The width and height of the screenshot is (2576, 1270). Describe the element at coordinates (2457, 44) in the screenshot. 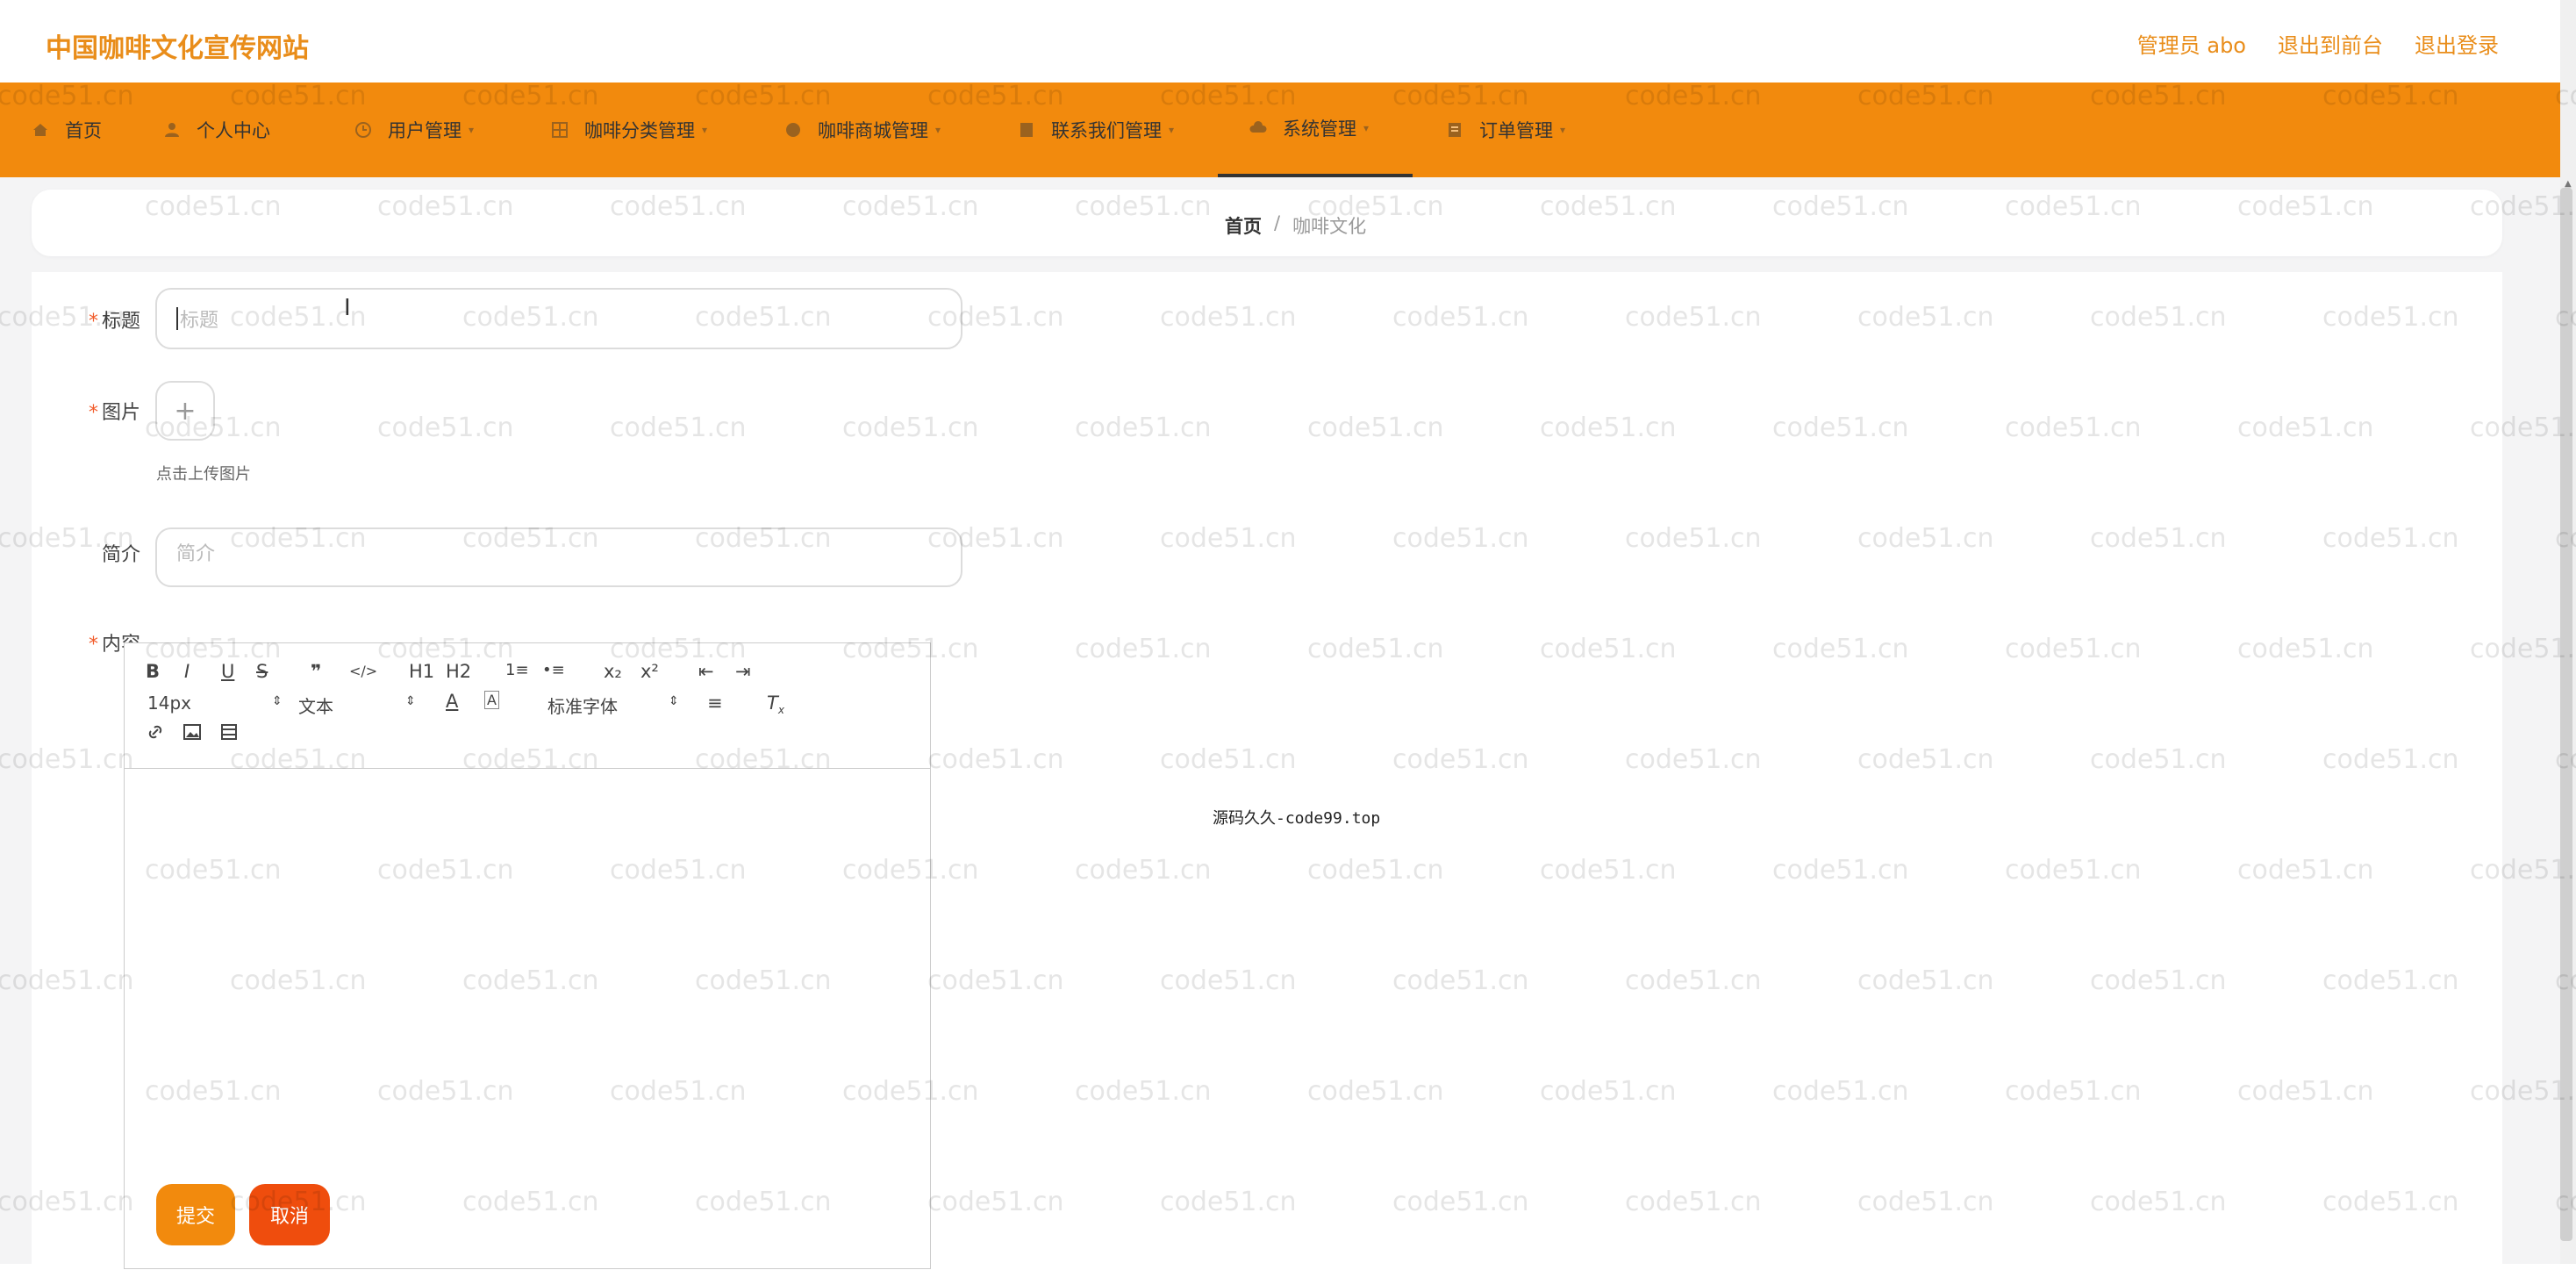

I see `logout-link: 退出登录` at that location.